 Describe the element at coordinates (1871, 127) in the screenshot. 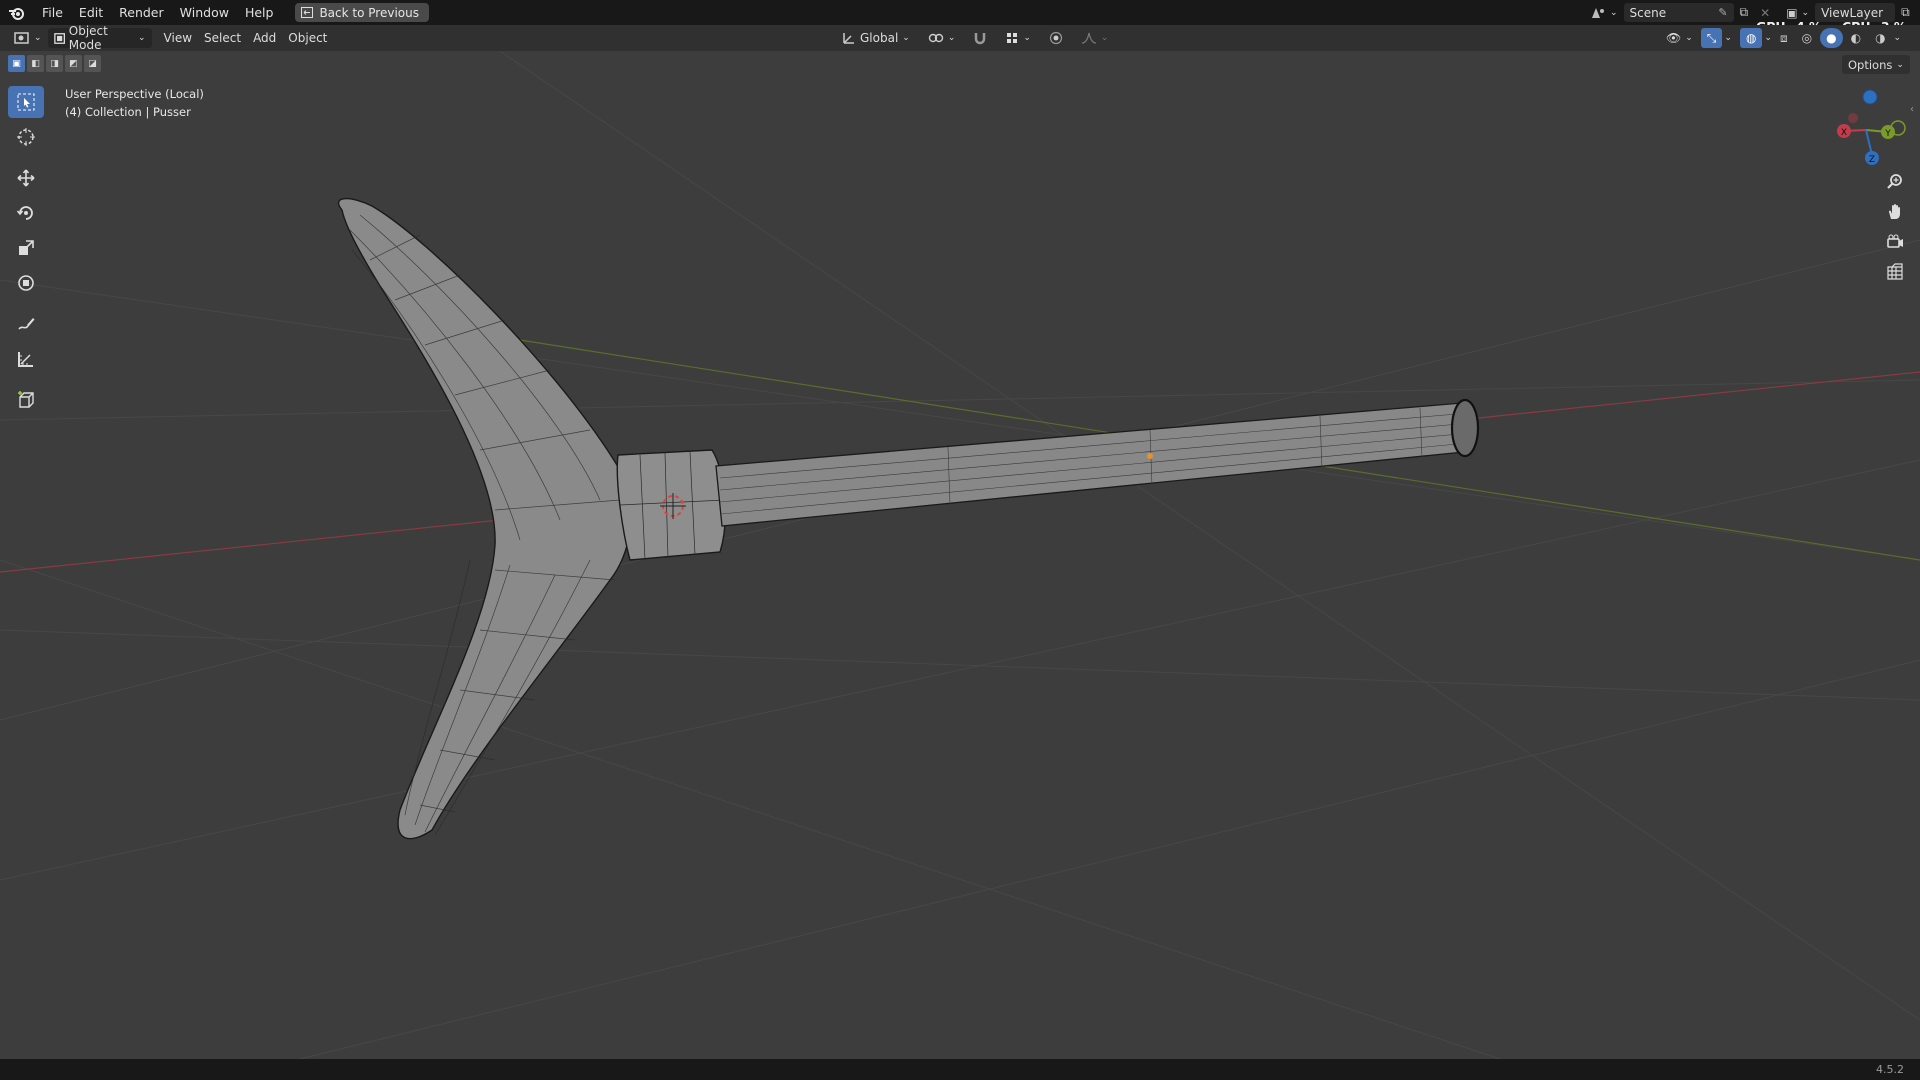

I see `navigation-gizmo: X Y Z` at that location.